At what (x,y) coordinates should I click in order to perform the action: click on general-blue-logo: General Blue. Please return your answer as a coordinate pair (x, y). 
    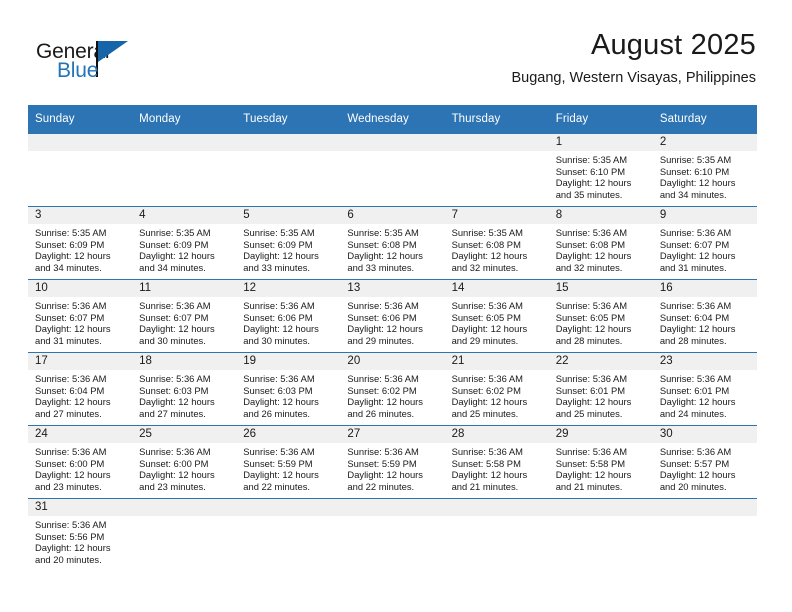
    Looking at the image, I should click on (106, 65).